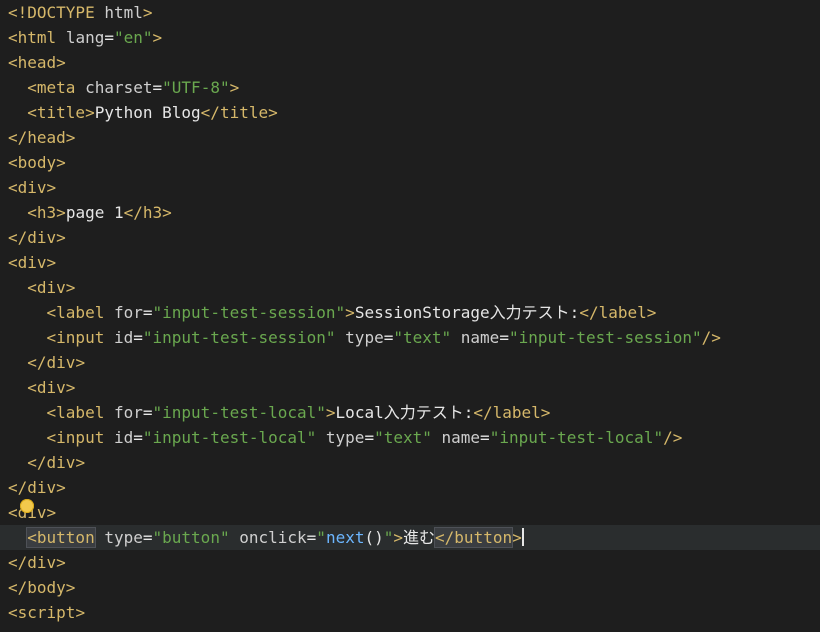 The image size is (820, 632). What do you see at coordinates (32, 187) in the screenshot?
I see `code-line-8: <div>` at bounding box center [32, 187].